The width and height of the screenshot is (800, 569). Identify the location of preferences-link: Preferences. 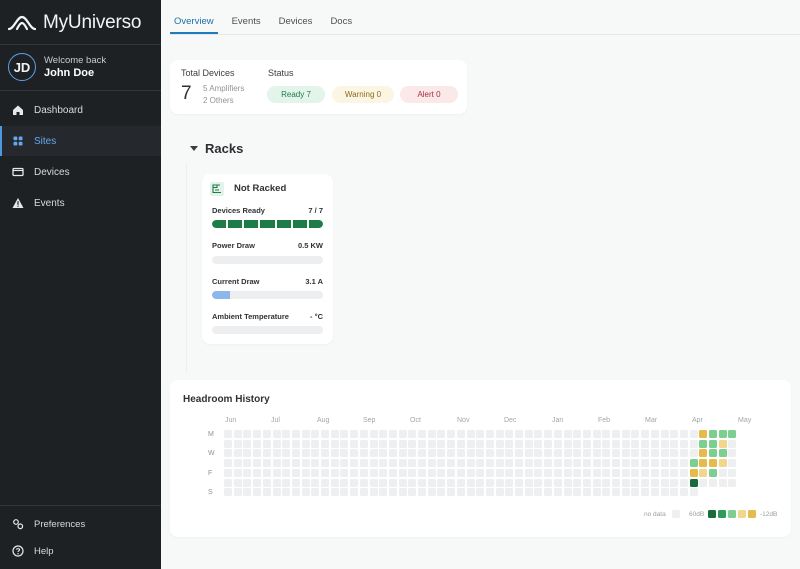
(80, 524).